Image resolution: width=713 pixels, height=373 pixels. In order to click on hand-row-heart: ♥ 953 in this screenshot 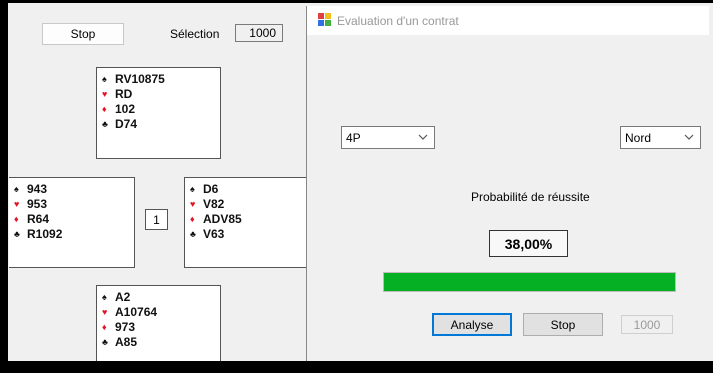, I will do `click(74, 203)`.